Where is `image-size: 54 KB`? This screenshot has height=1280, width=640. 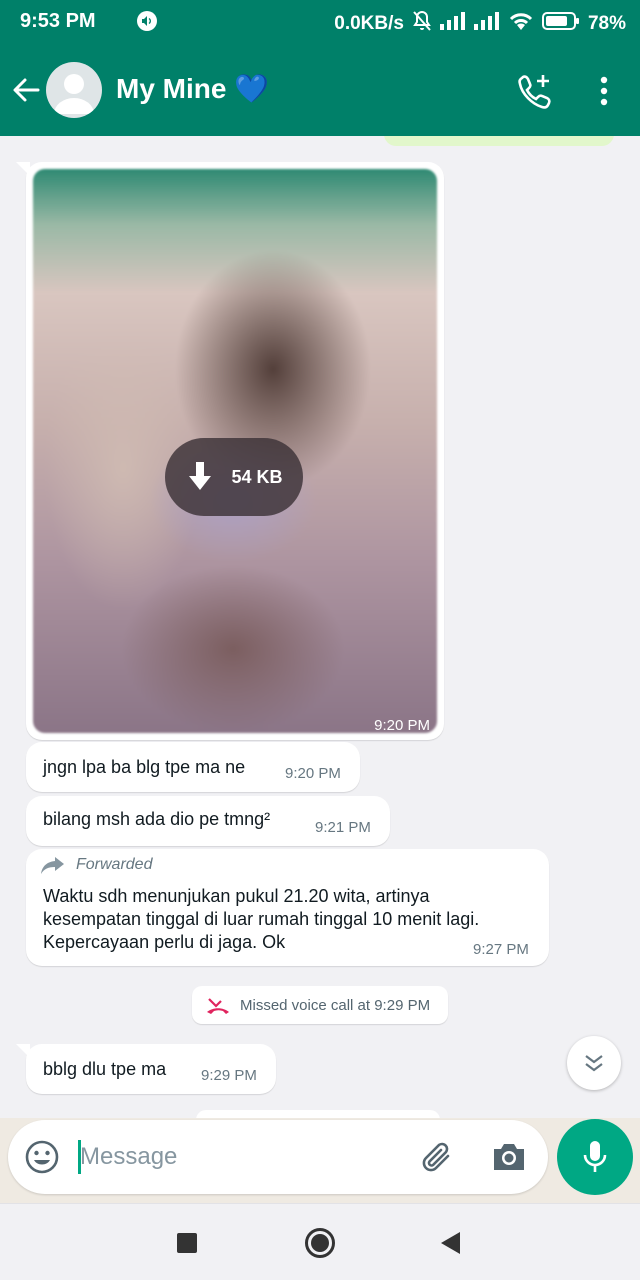
image-size: 54 KB is located at coordinates (257, 476).